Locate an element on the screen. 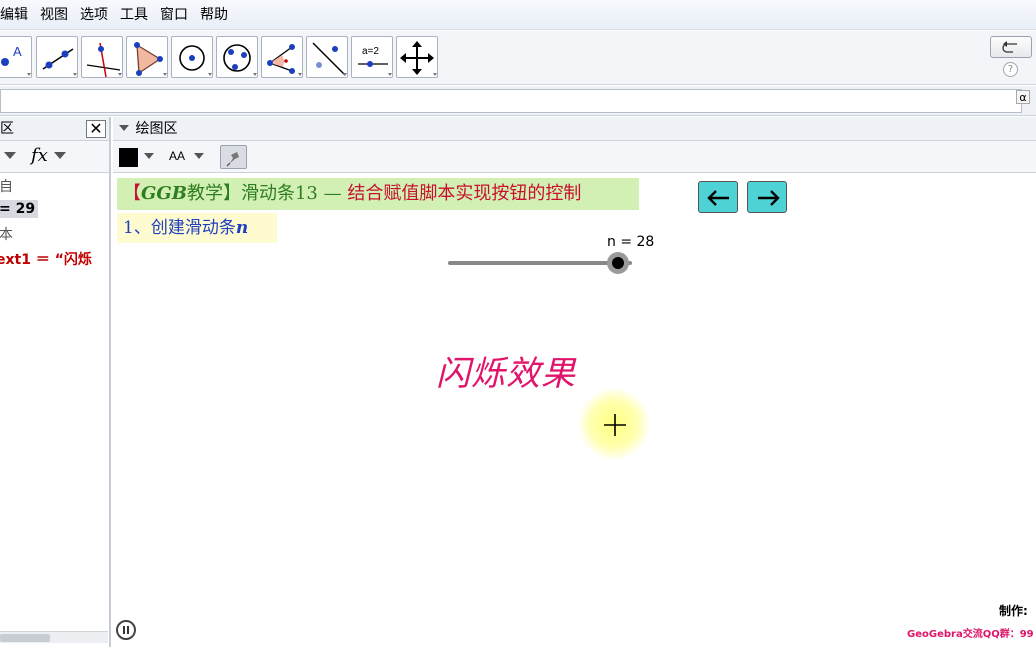  point-icon: A is located at coordinates (16, 60).